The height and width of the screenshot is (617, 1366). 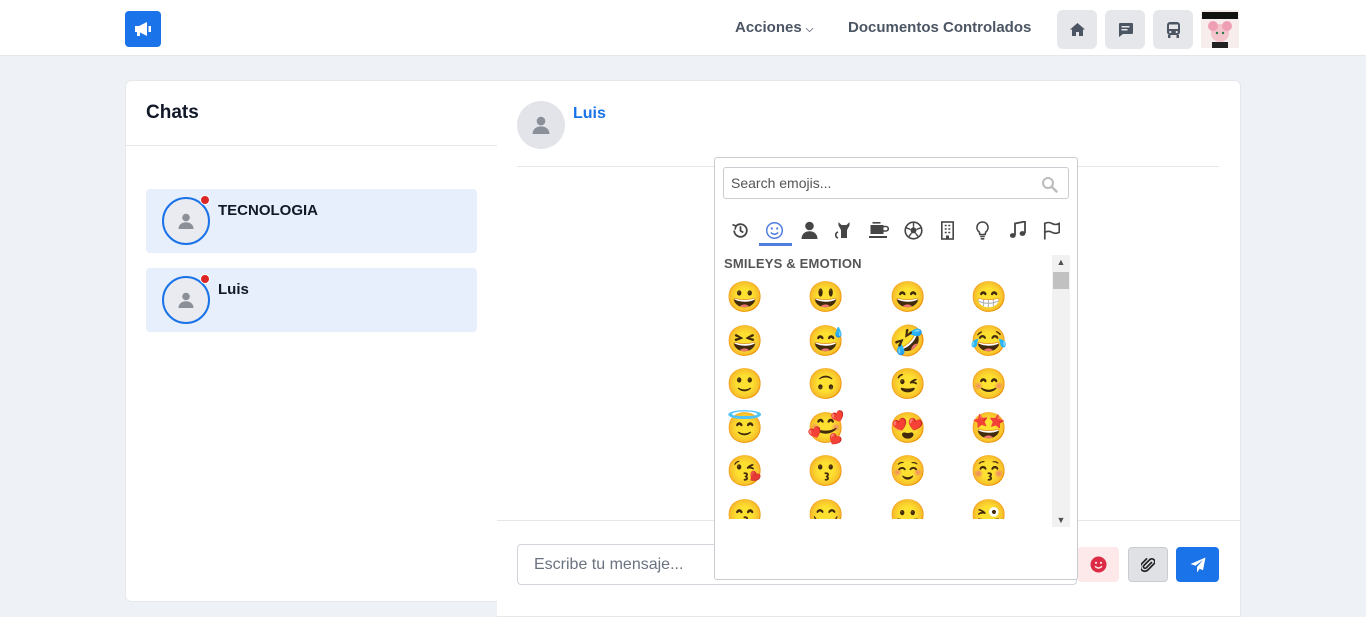 What do you see at coordinates (829, 385) in the screenshot?
I see `emoji-item: 🙃` at bounding box center [829, 385].